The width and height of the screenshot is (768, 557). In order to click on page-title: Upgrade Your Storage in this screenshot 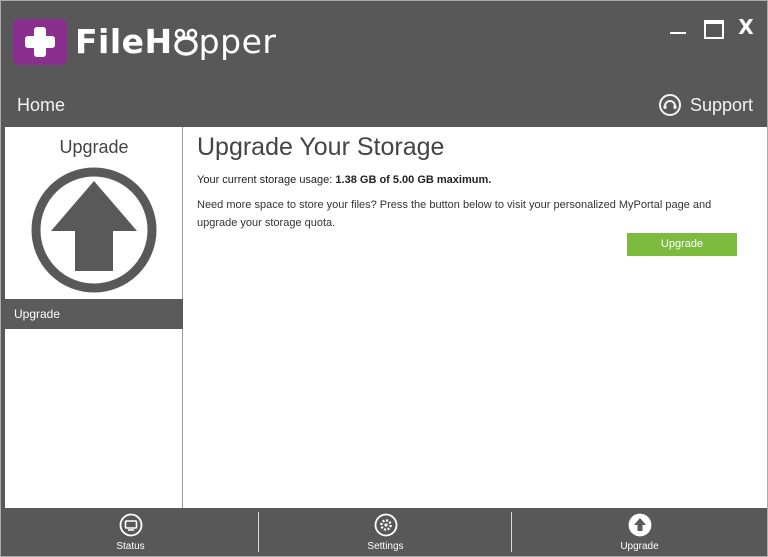, I will do `click(321, 147)`.